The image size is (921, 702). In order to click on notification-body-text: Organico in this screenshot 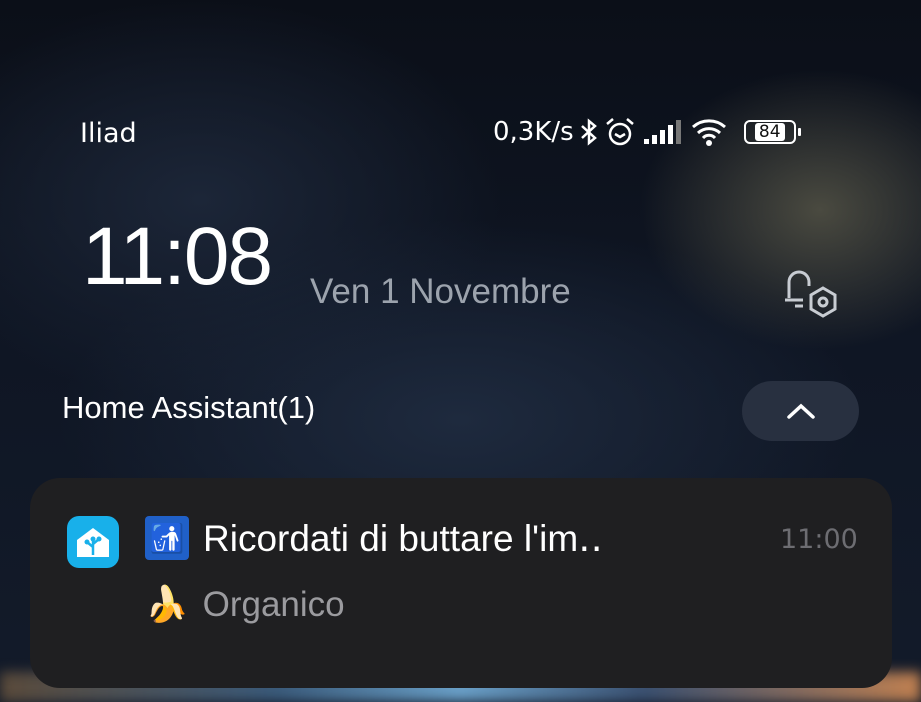, I will do `click(273, 604)`.